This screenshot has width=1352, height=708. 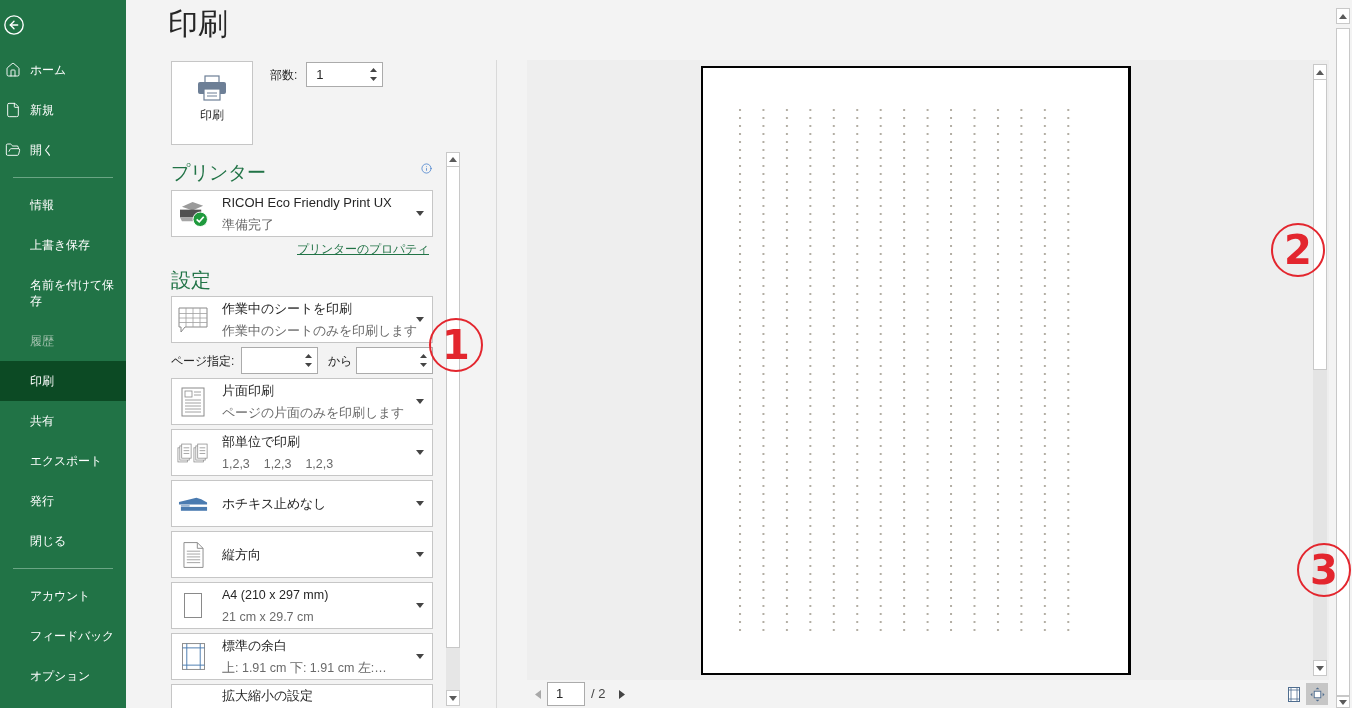 What do you see at coordinates (212, 103) in the screenshot?
I see `print-button: 印刷` at bounding box center [212, 103].